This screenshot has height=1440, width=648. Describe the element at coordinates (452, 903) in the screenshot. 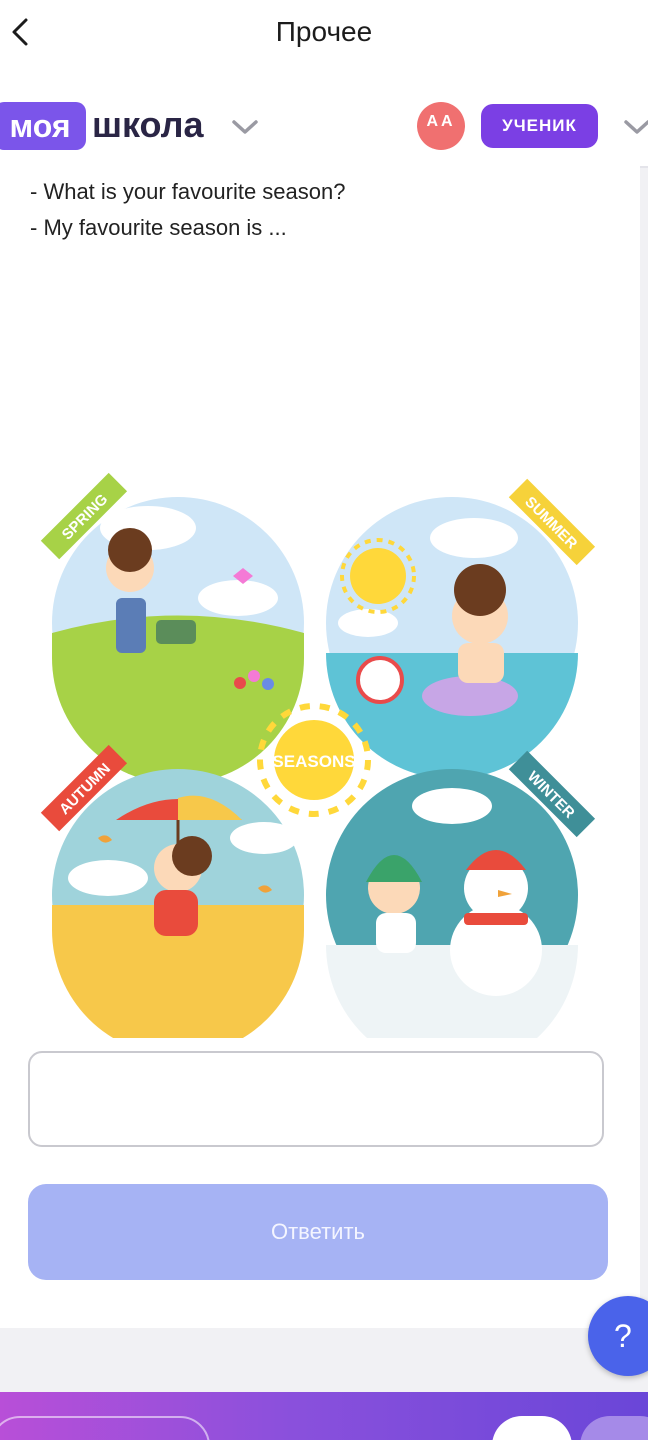

I see `winter-circle` at that location.